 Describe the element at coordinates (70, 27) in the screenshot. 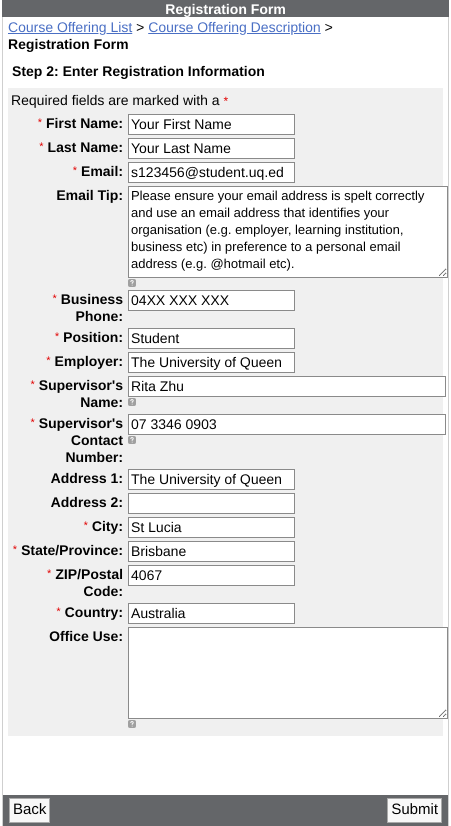

I see `breadcrumb-link: Course Offering List` at that location.